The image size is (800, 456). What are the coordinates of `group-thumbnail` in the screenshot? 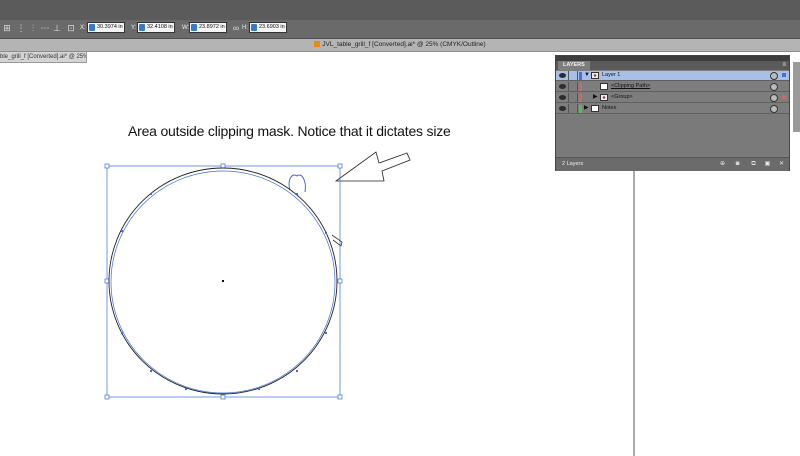 It's located at (604, 97).